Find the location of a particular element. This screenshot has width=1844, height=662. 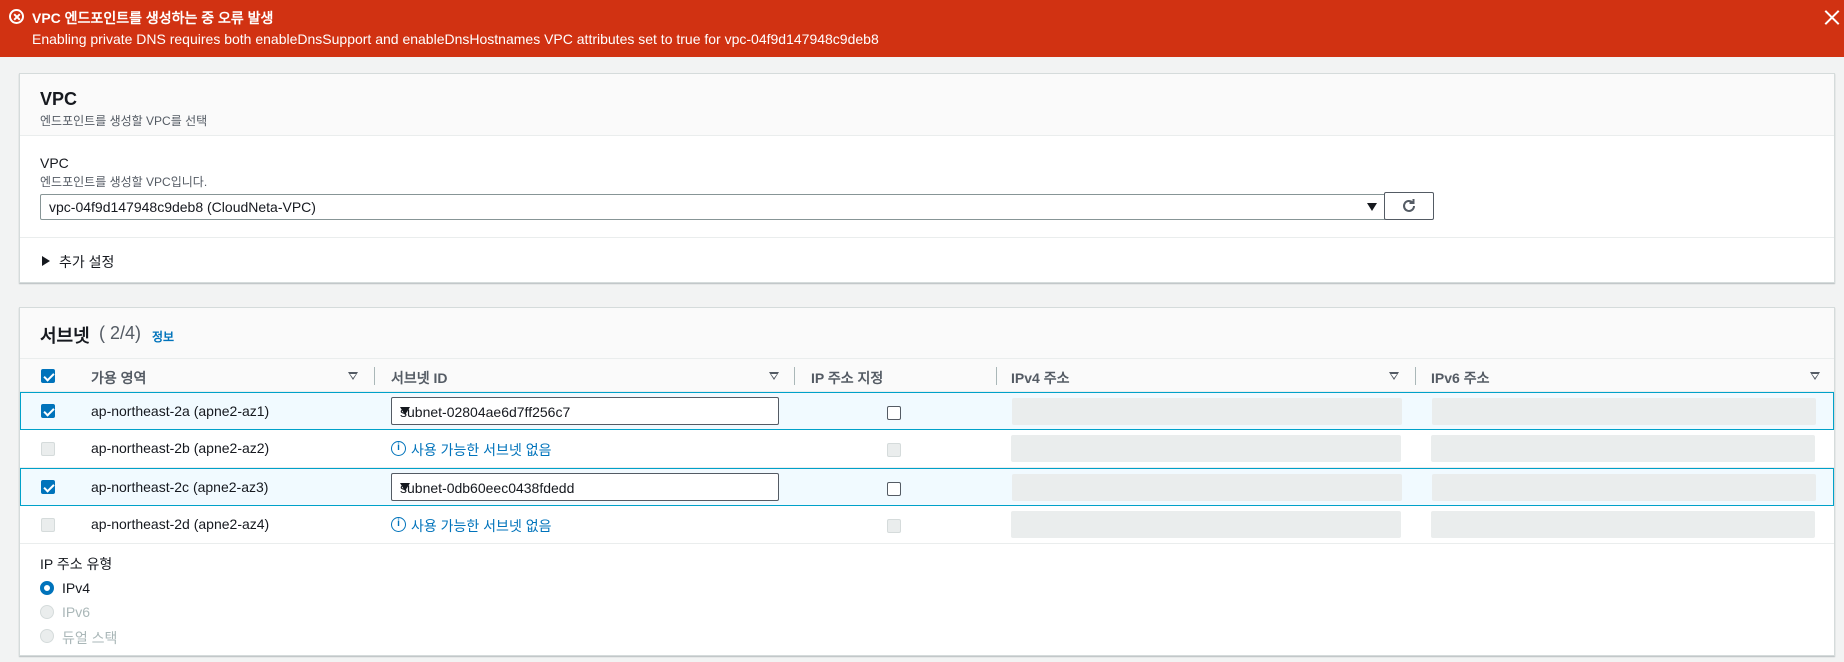

subnet-panel-header: 서브넷 ( 2/4) 정보 is located at coordinates (927, 333).